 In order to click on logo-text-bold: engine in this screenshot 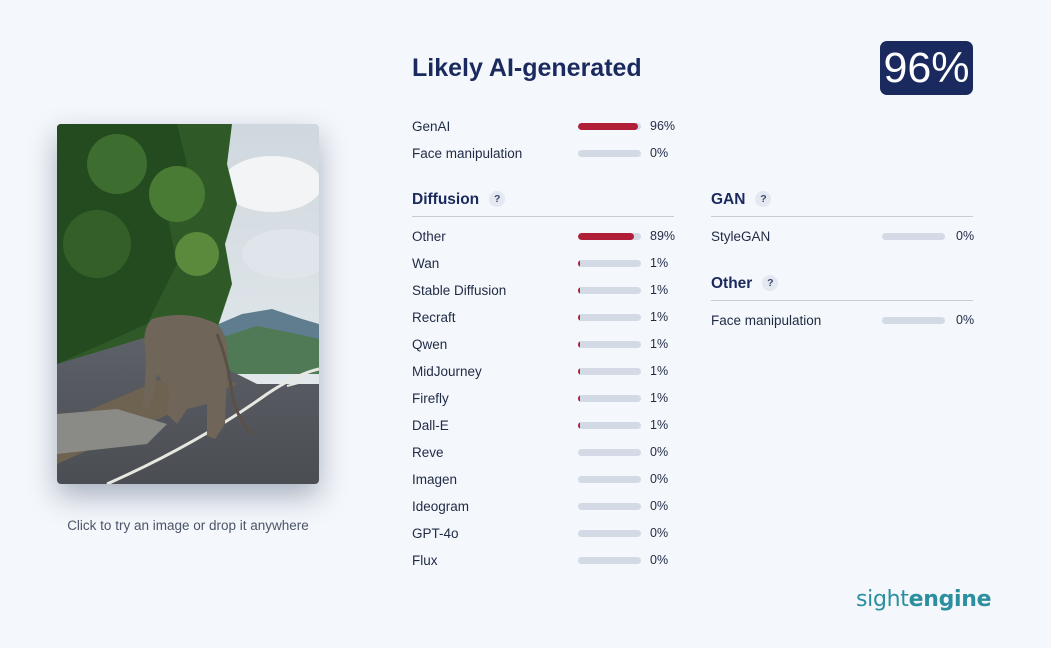, I will do `click(950, 599)`.